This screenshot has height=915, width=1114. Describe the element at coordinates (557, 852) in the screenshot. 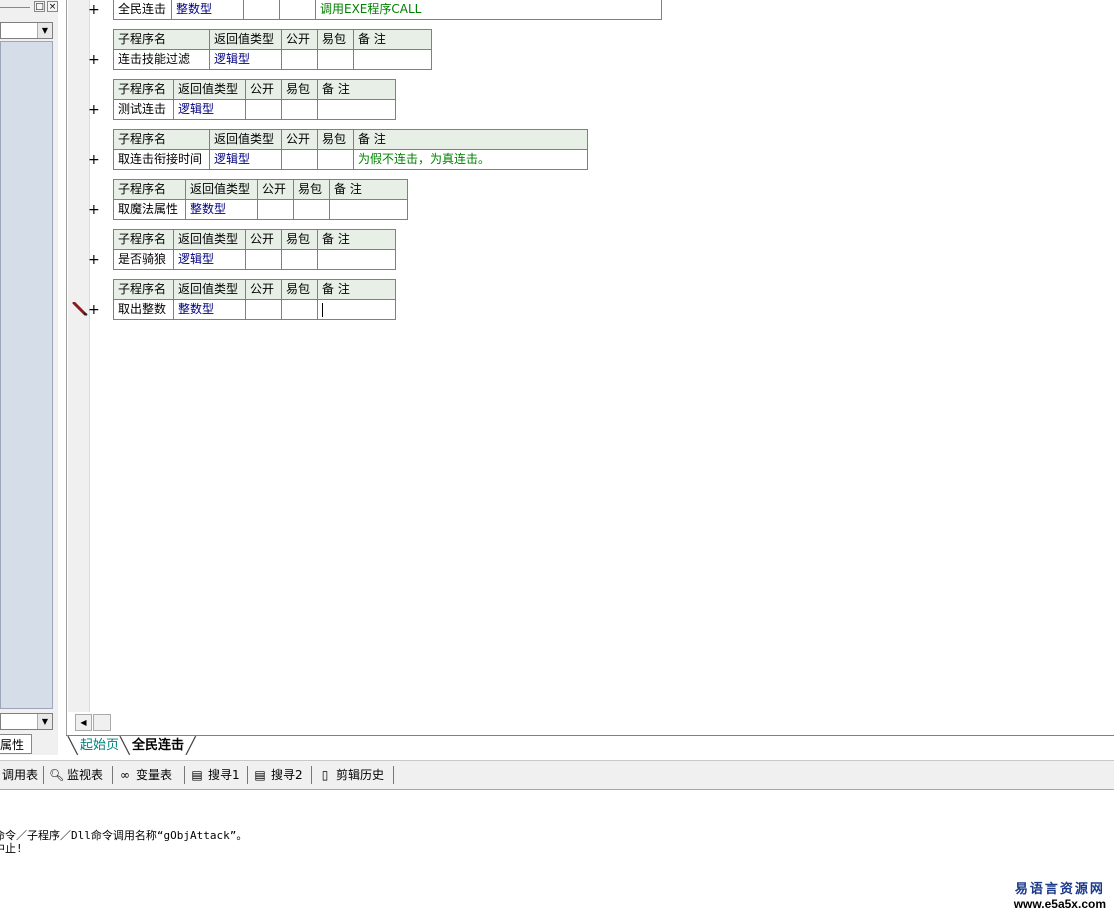

I see `output-panel: 命令／子程序／Dll命令调用名称“gObjAttack”。 中止!` at that location.